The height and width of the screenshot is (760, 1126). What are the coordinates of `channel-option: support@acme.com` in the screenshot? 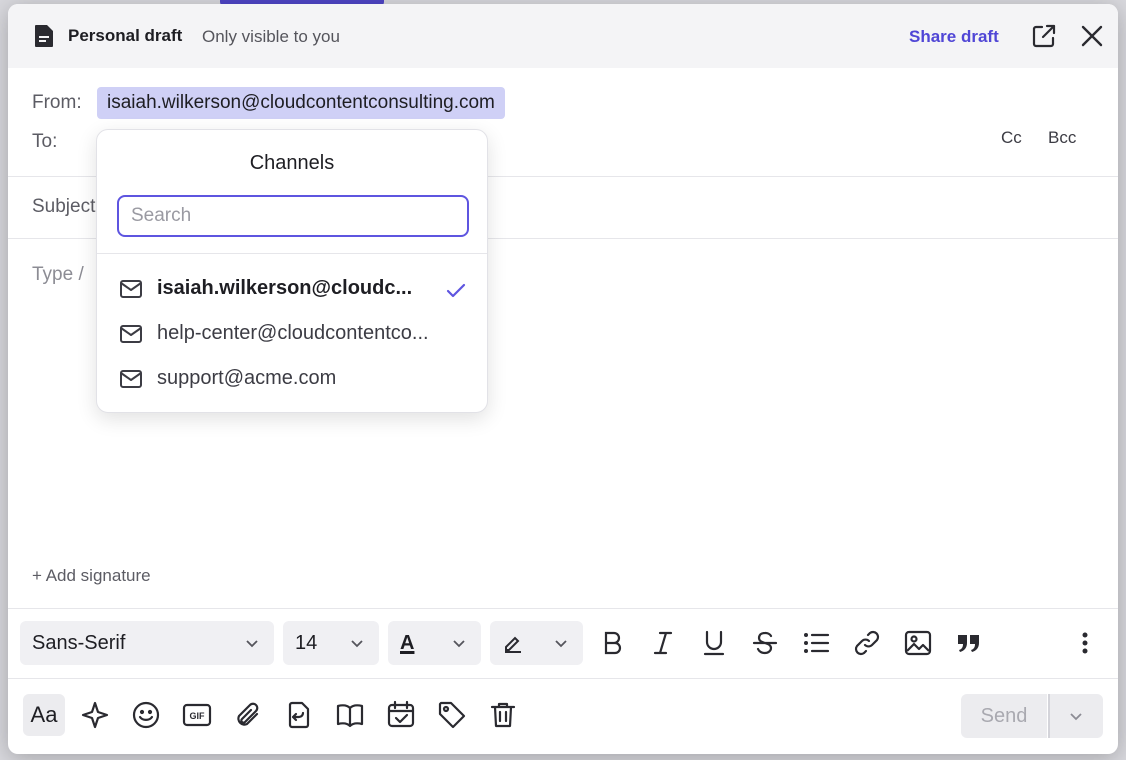 It's located at (292, 379).